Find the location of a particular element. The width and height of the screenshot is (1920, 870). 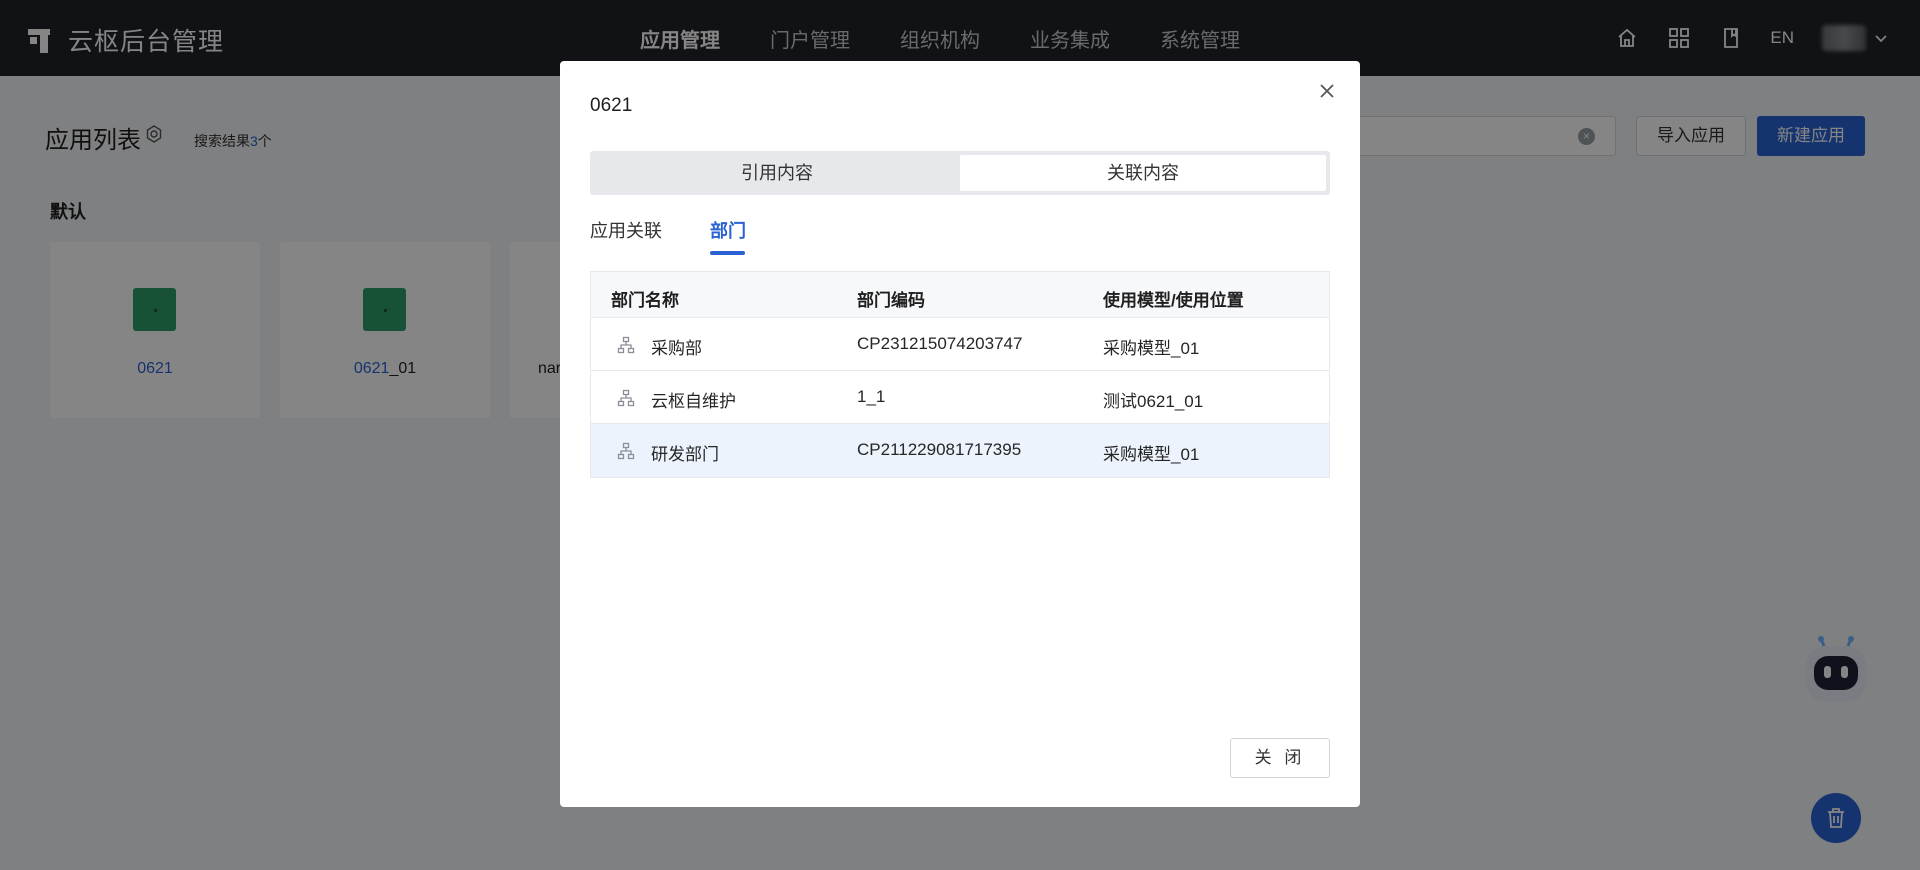

dialog-title: 0621 is located at coordinates (611, 105).